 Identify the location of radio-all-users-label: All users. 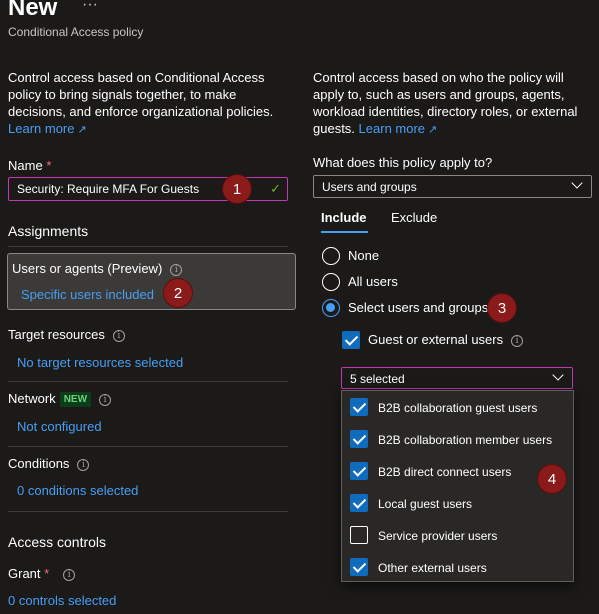
(373, 281).